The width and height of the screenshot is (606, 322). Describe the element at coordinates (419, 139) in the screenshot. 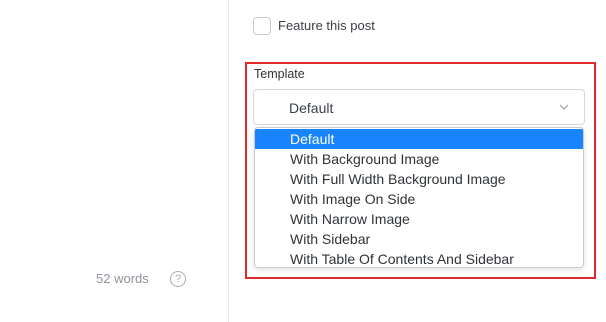

I see `template-option-default: Default` at that location.